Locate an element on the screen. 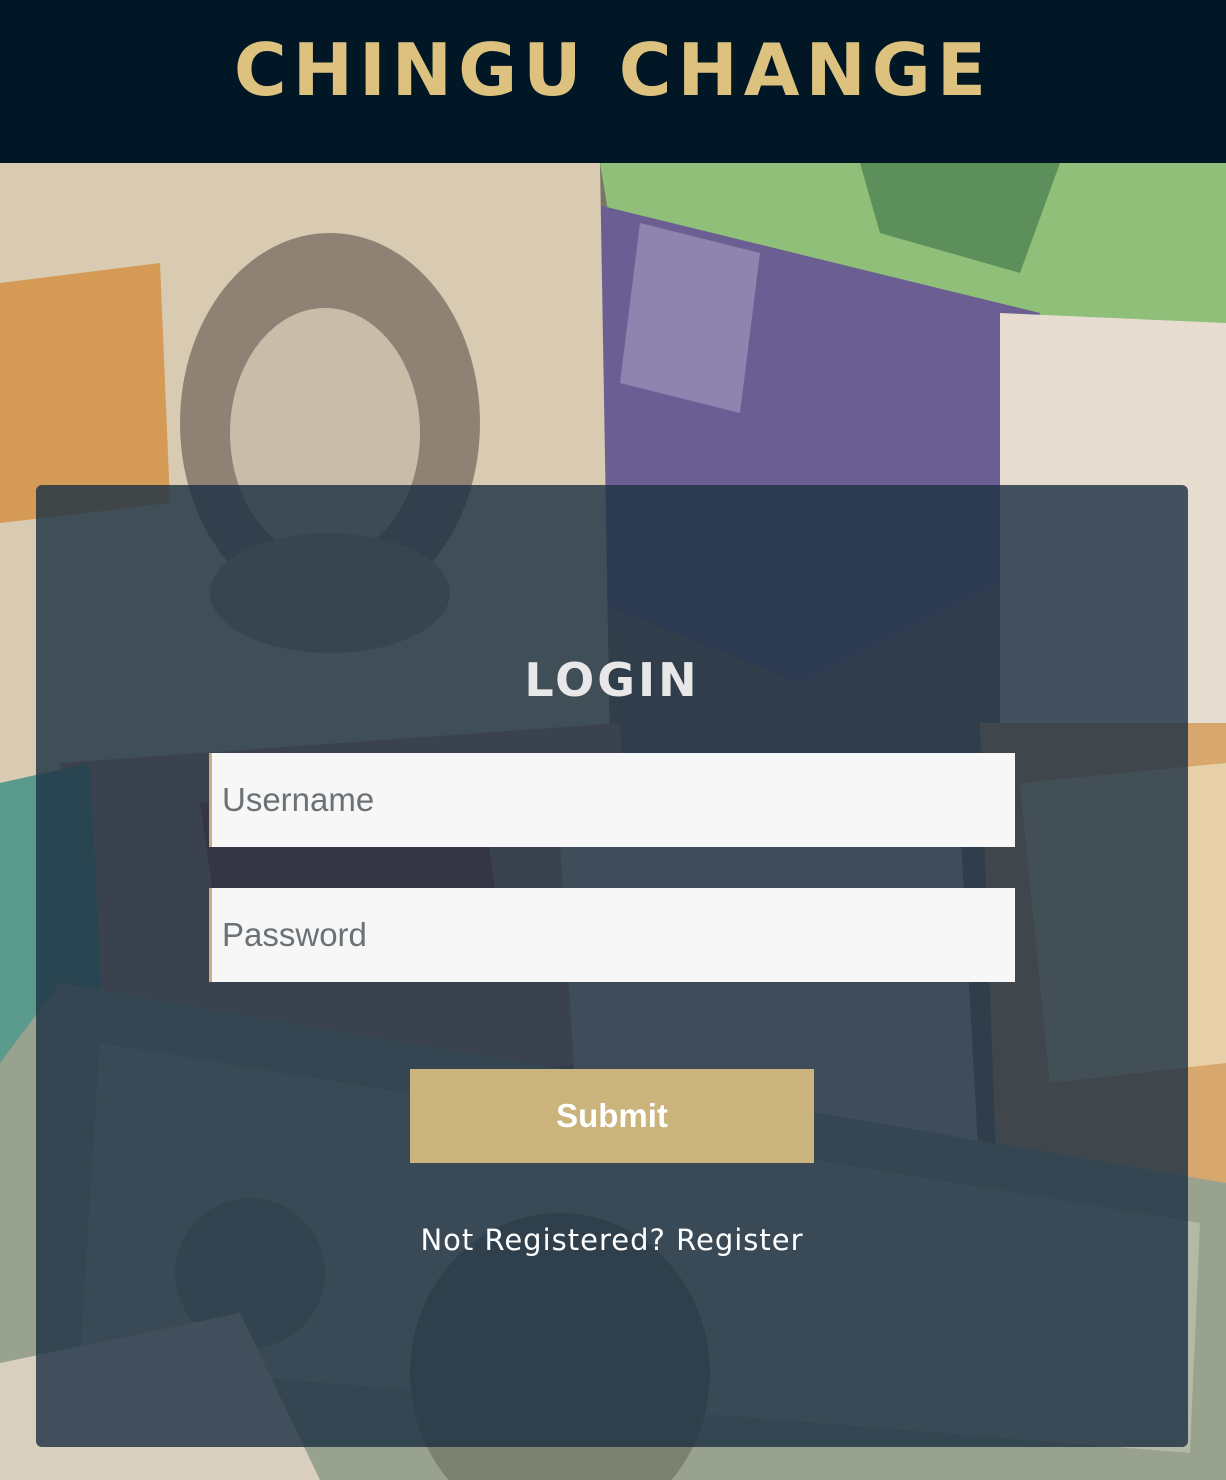  login-title: LOGIN is located at coordinates (612, 680).